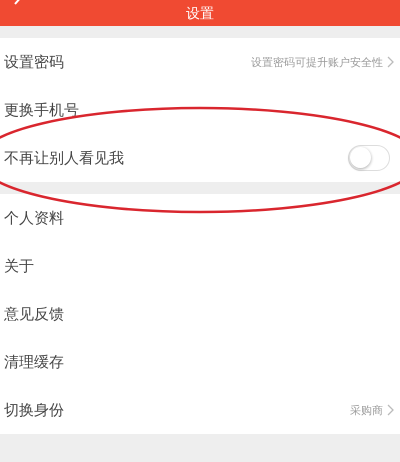  What do you see at coordinates (199, 362) in the screenshot?
I see `setting-label: 清理缓存` at bounding box center [199, 362].